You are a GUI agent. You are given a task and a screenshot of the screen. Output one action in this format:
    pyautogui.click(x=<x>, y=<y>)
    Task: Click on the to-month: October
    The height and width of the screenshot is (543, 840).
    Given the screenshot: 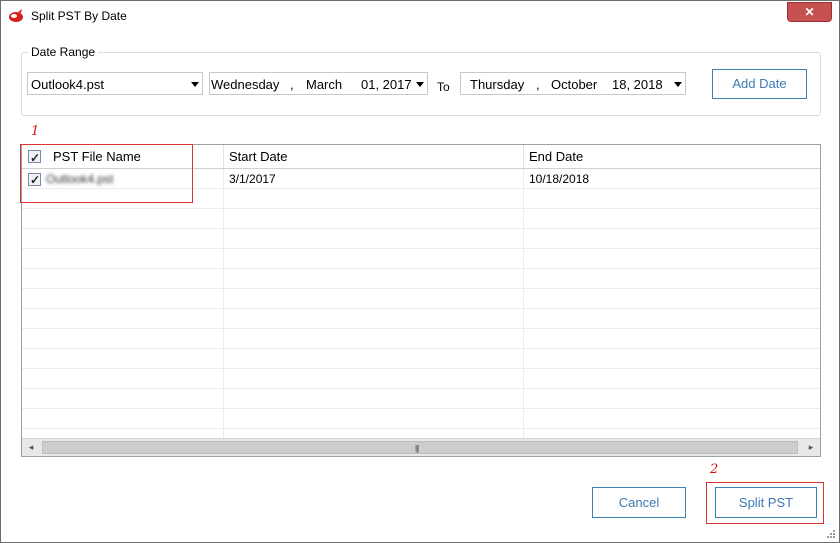 What is the action you would take?
    pyautogui.click(x=574, y=84)
    